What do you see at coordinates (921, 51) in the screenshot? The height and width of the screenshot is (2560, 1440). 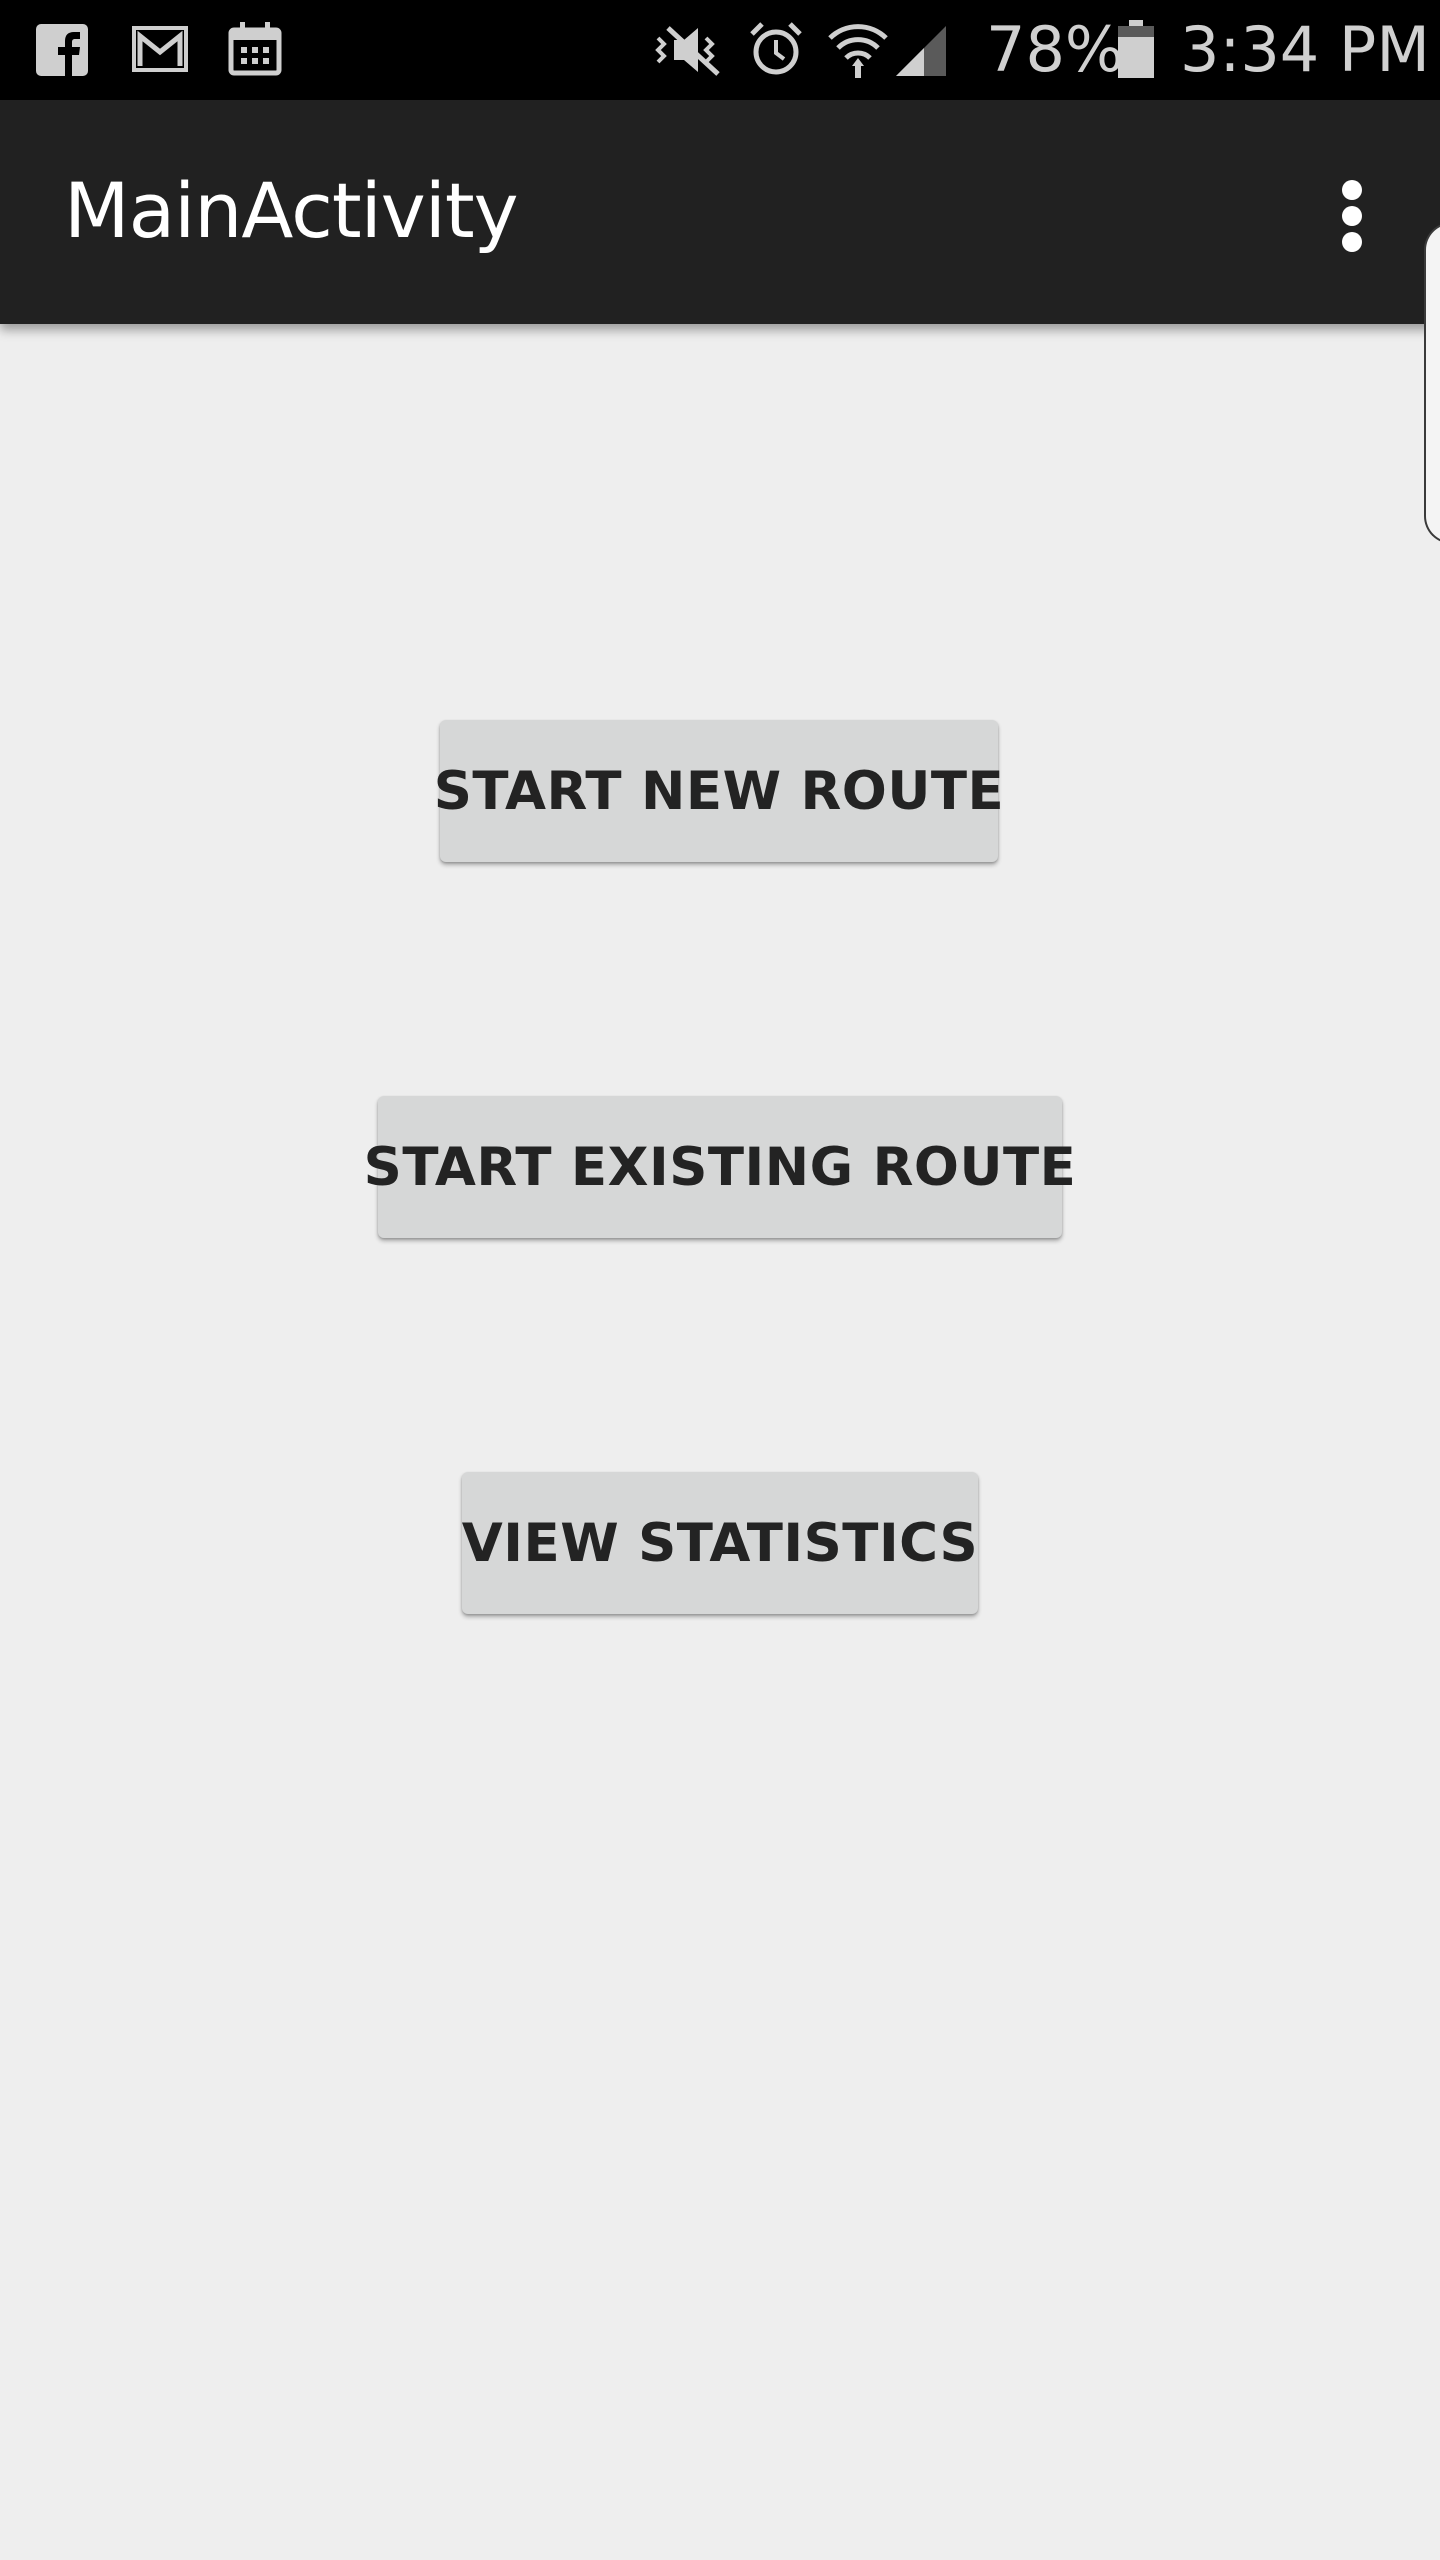 I see `cell-signal-icon` at bounding box center [921, 51].